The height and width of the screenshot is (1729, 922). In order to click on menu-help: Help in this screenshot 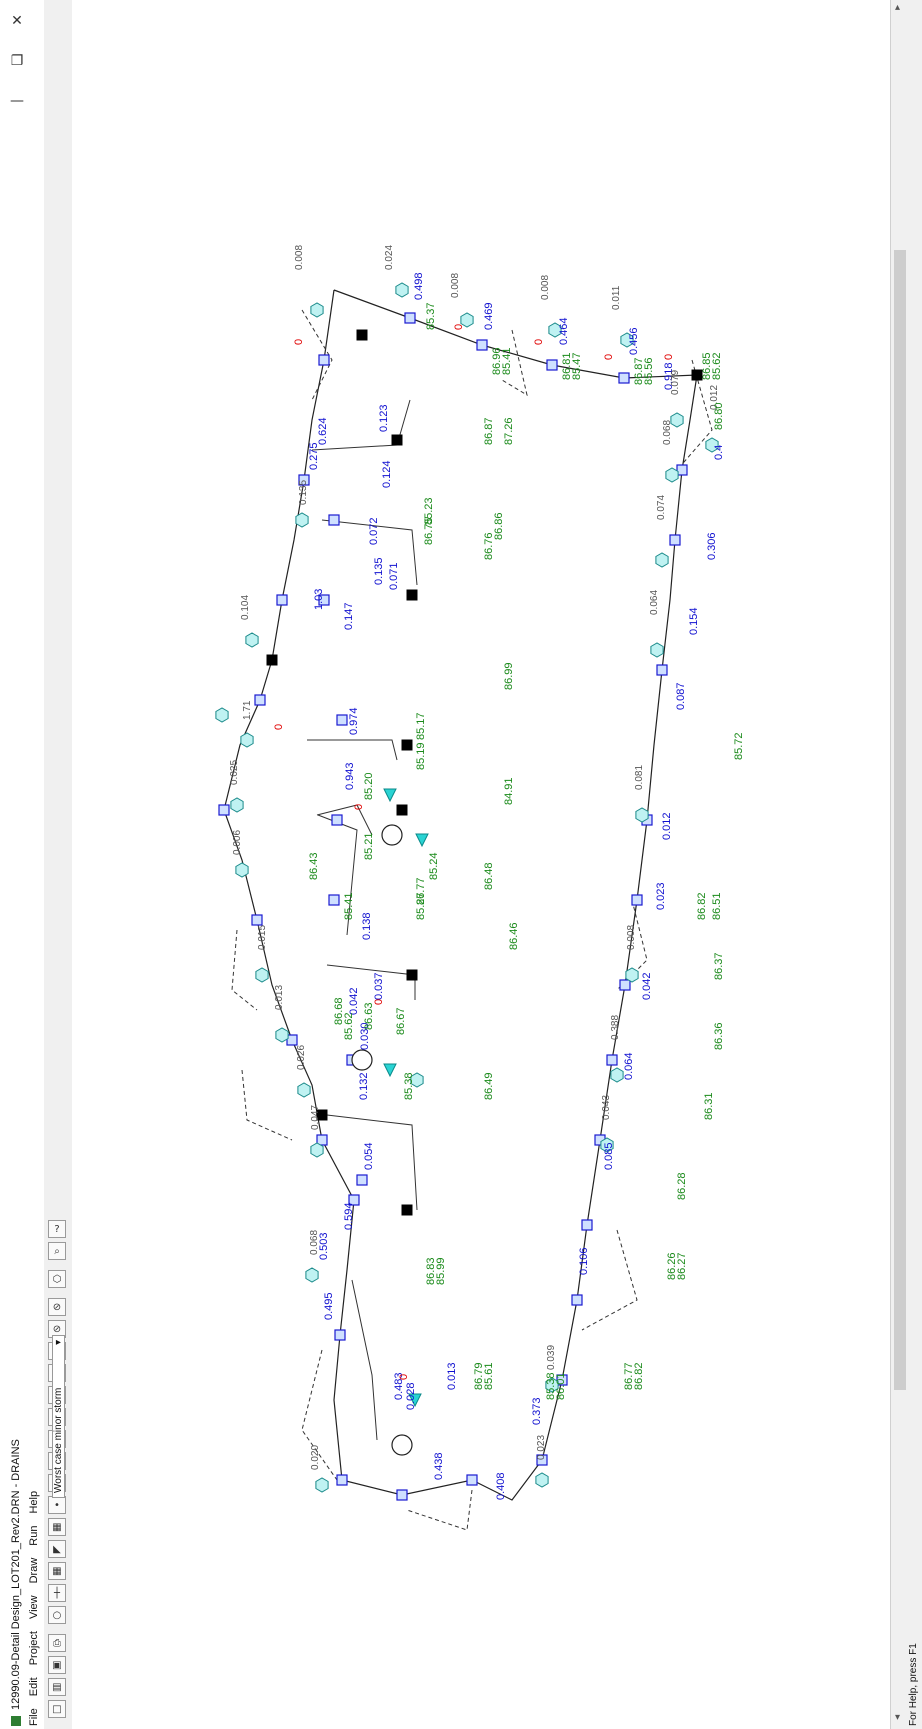, I will do `click(34, 1502)`.